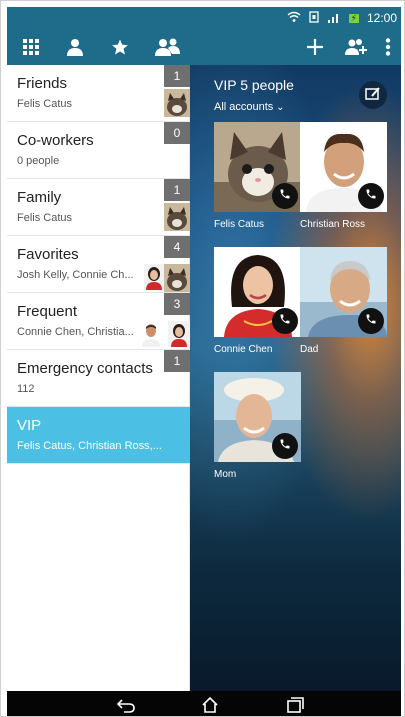 Image resolution: width=405 pixels, height=717 pixels. Describe the element at coordinates (333, 224) in the screenshot. I see `contact-name: Christian Ross` at that location.